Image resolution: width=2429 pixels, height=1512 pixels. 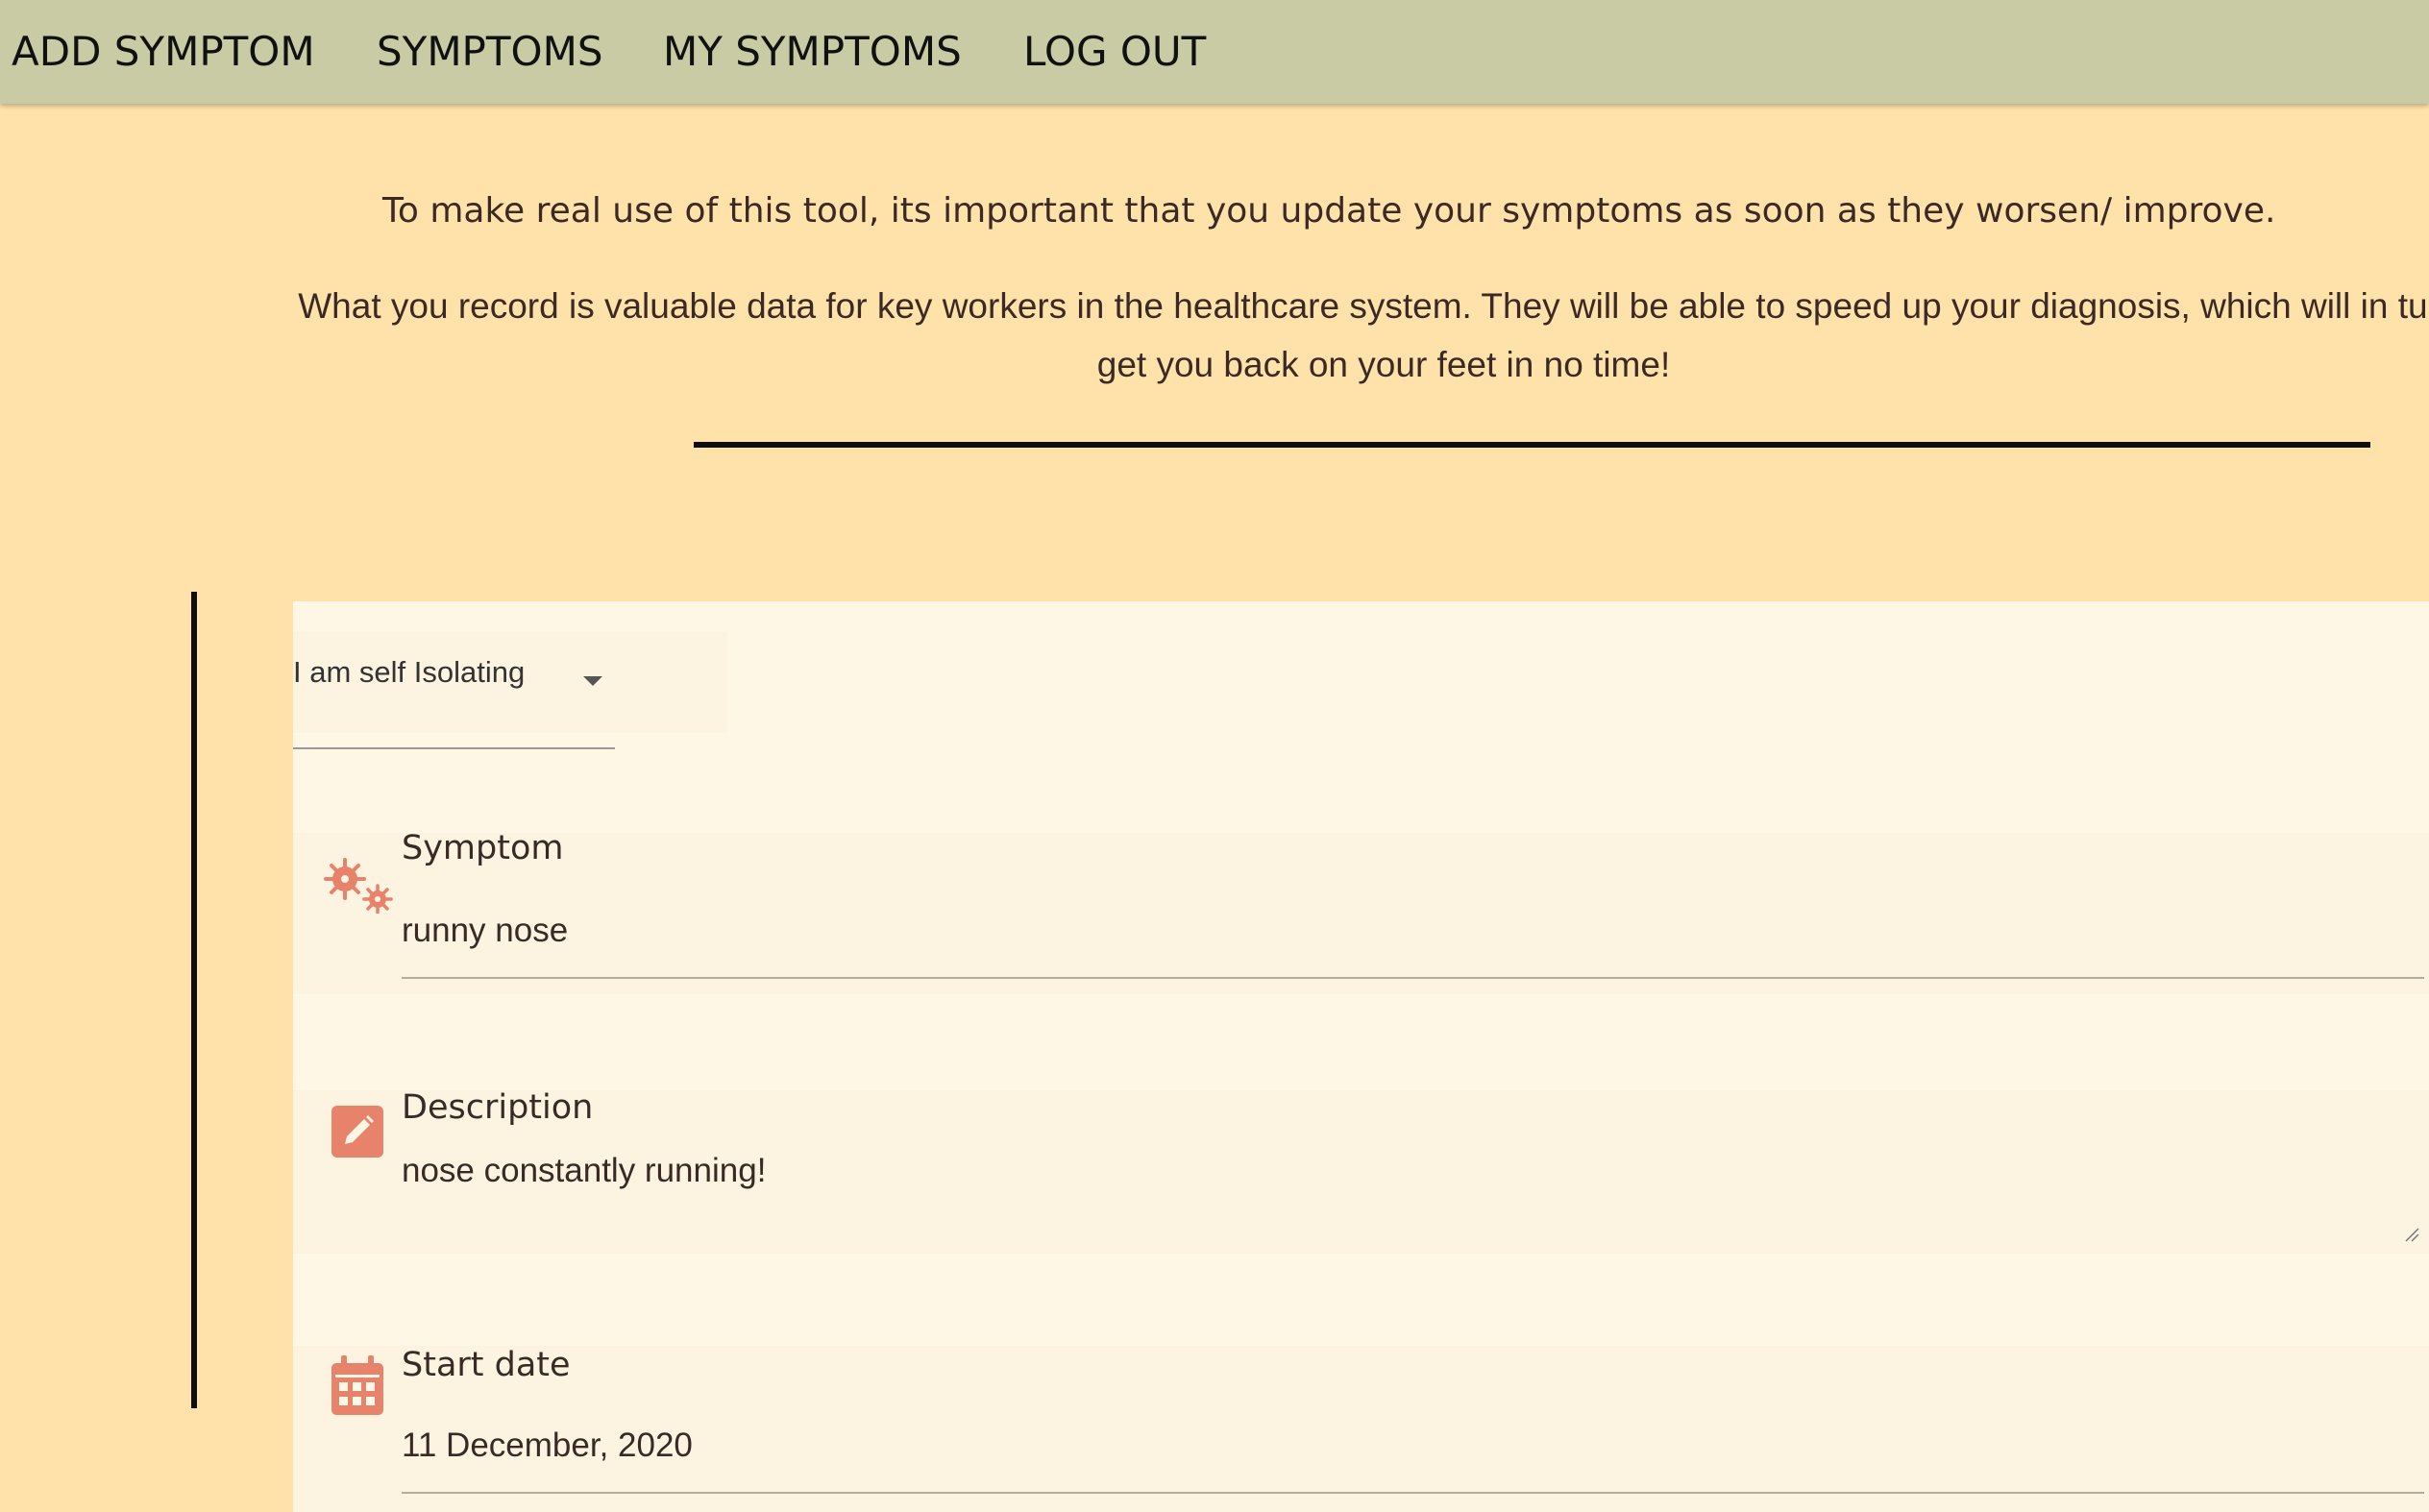 I want to click on virus-icon, so click(x=358, y=886).